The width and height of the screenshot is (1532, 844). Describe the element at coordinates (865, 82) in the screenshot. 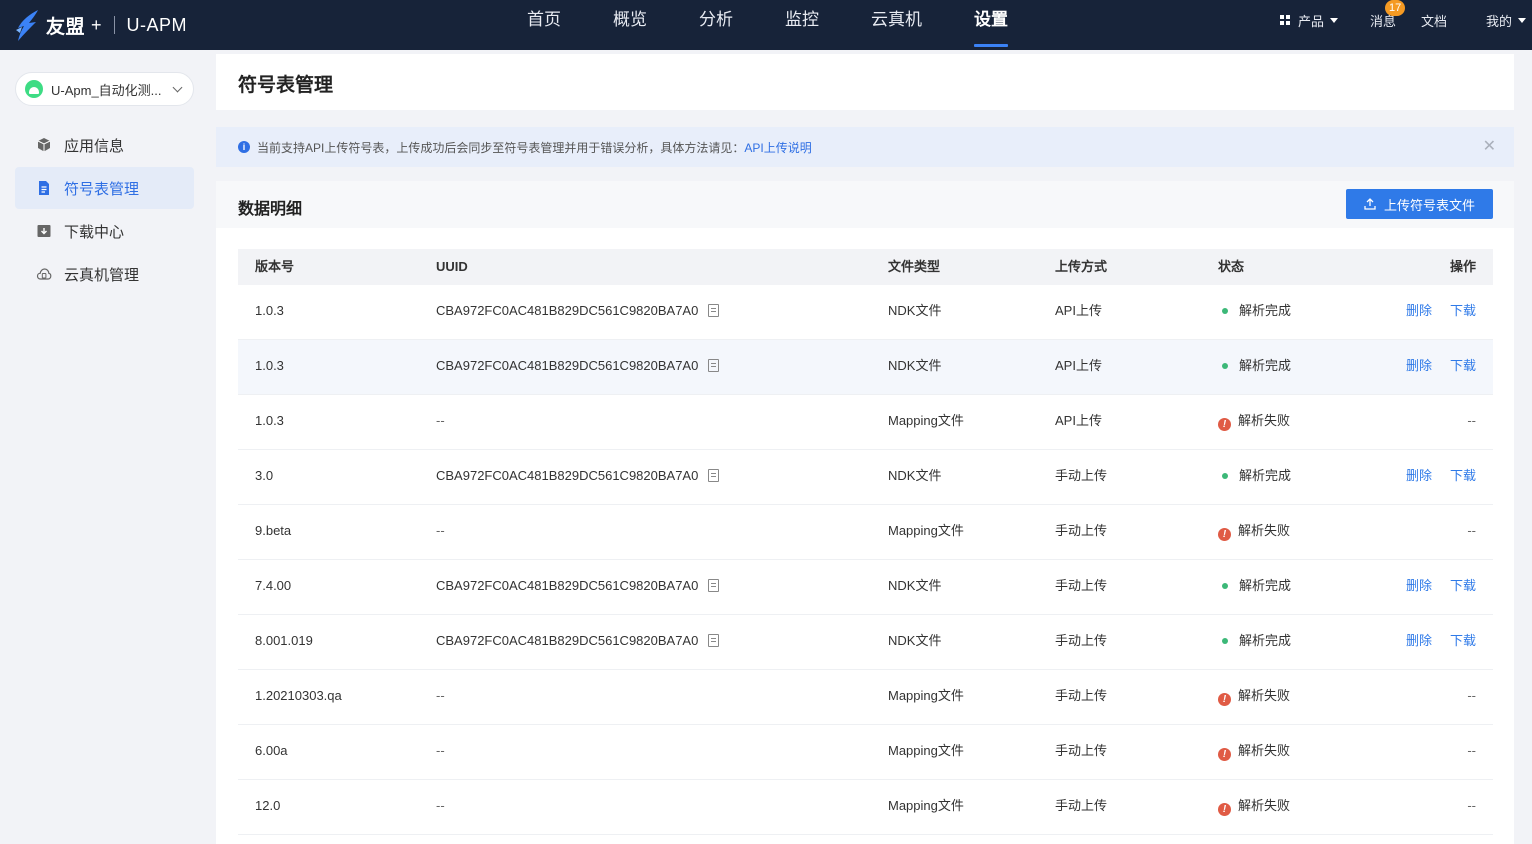

I see `page-header: 符号表管理` at that location.